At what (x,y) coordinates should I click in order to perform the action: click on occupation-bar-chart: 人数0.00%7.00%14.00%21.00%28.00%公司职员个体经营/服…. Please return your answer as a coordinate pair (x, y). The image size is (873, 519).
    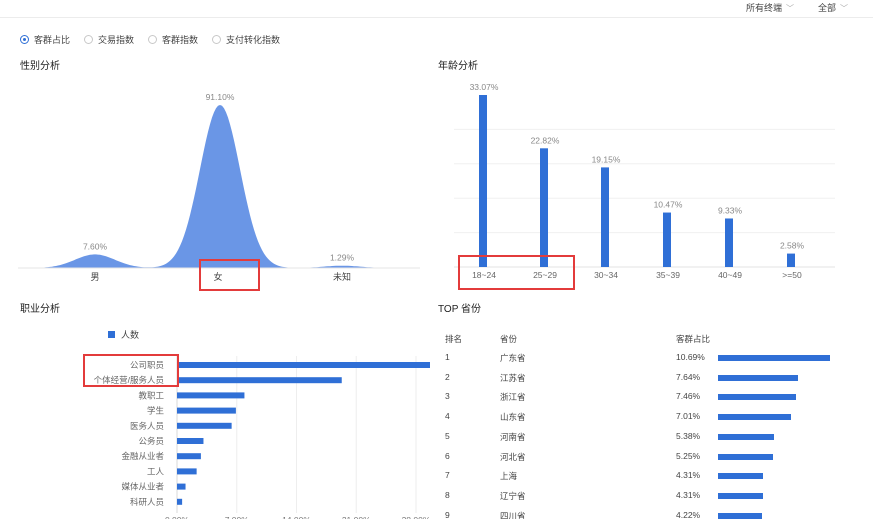
    Looking at the image, I should click on (262, 424).